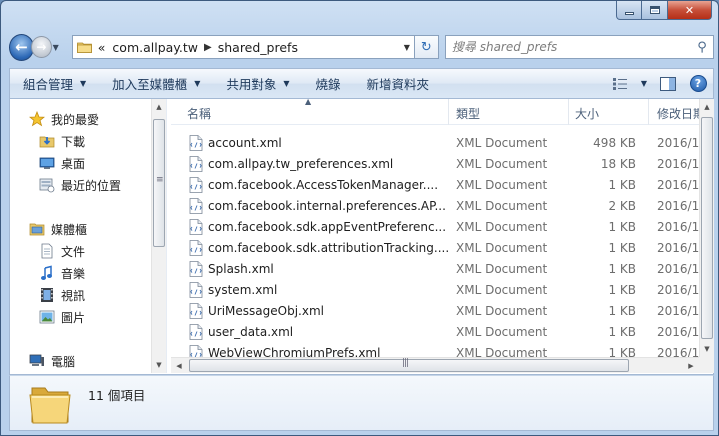 The image size is (719, 436). Describe the element at coordinates (47, 185) in the screenshot. I see `recent-places-icon` at that location.